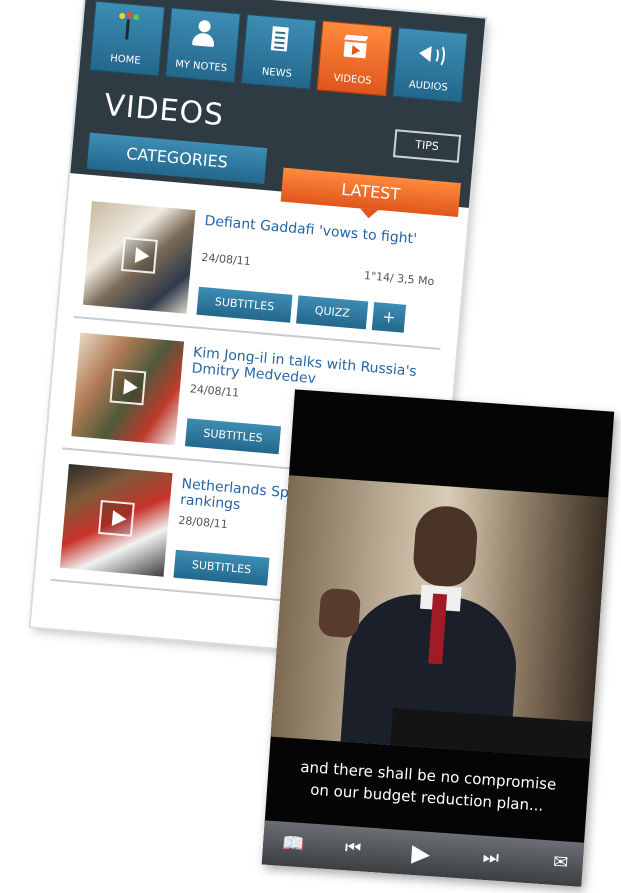 This screenshot has width=621, height=893. What do you see at coordinates (201, 66) in the screenshot?
I see `nav-notes-label: MY NOTES` at bounding box center [201, 66].